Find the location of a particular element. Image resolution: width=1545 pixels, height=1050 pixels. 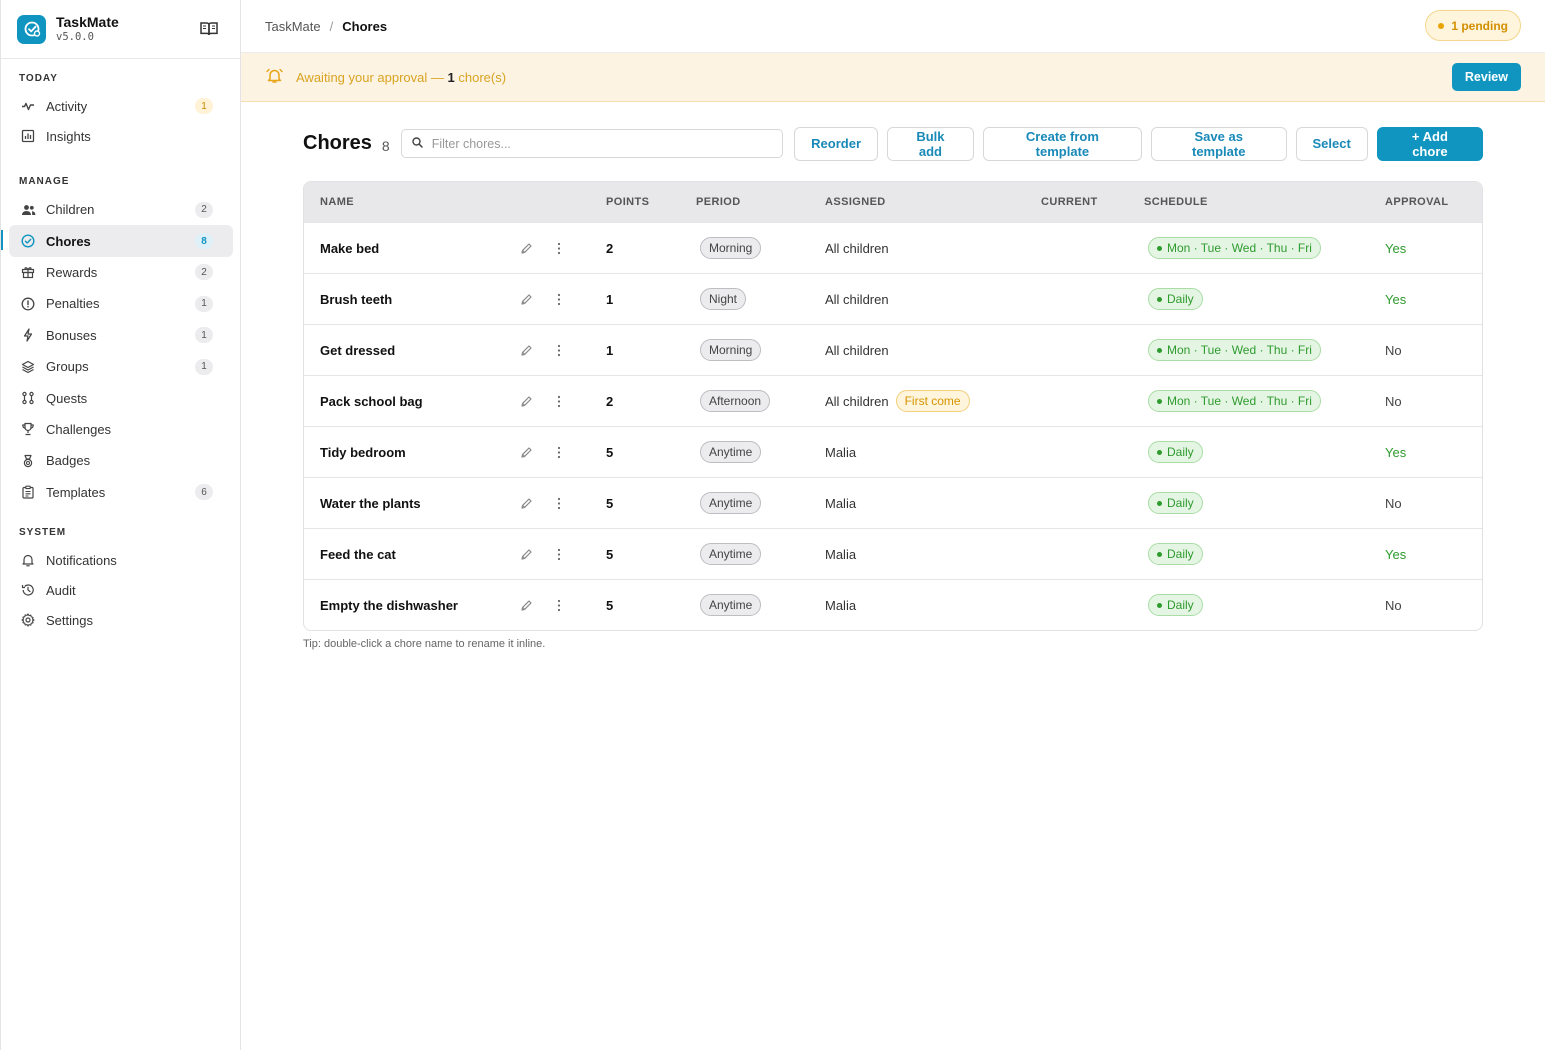

table-row: Brush teeth 1 Night All children Daily Yes is located at coordinates (893, 298).